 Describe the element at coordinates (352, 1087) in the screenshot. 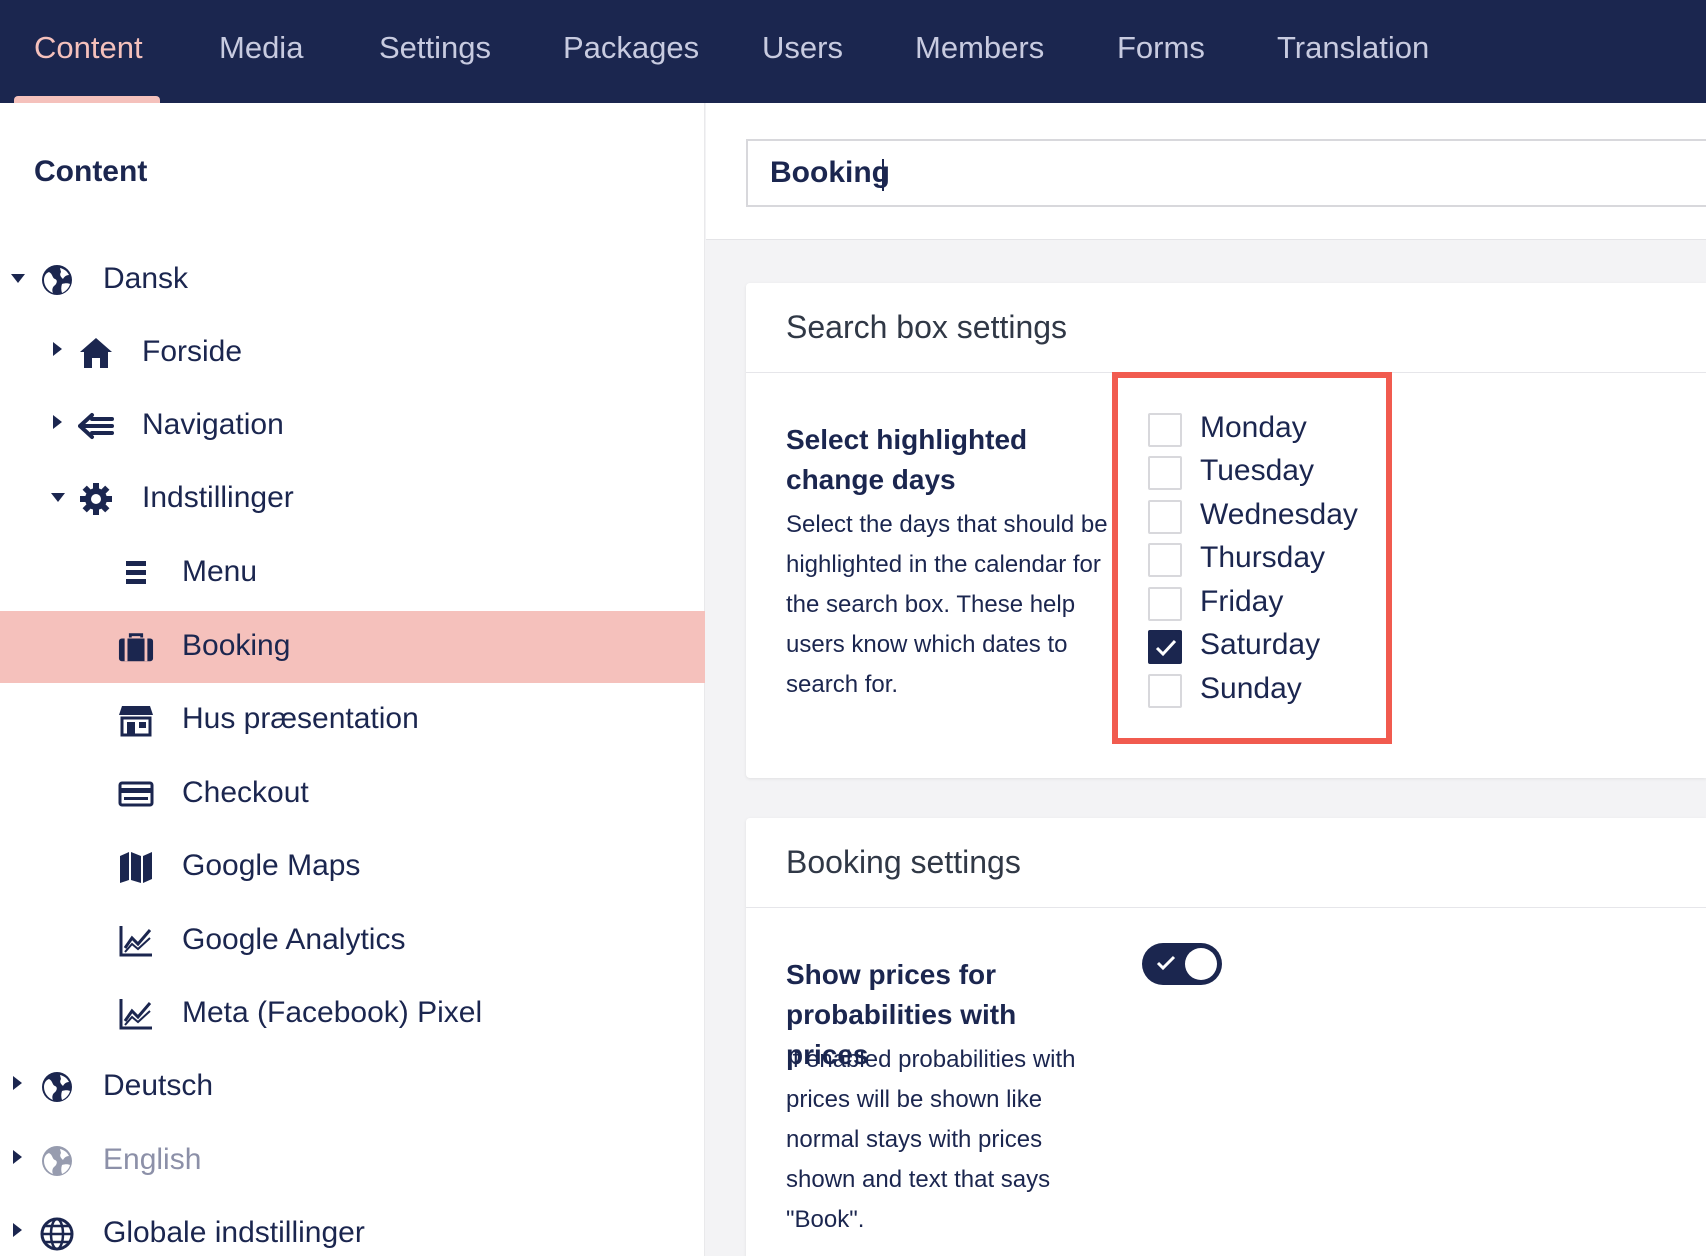

I see `tree-item-deutsch: Deutsch` at that location.